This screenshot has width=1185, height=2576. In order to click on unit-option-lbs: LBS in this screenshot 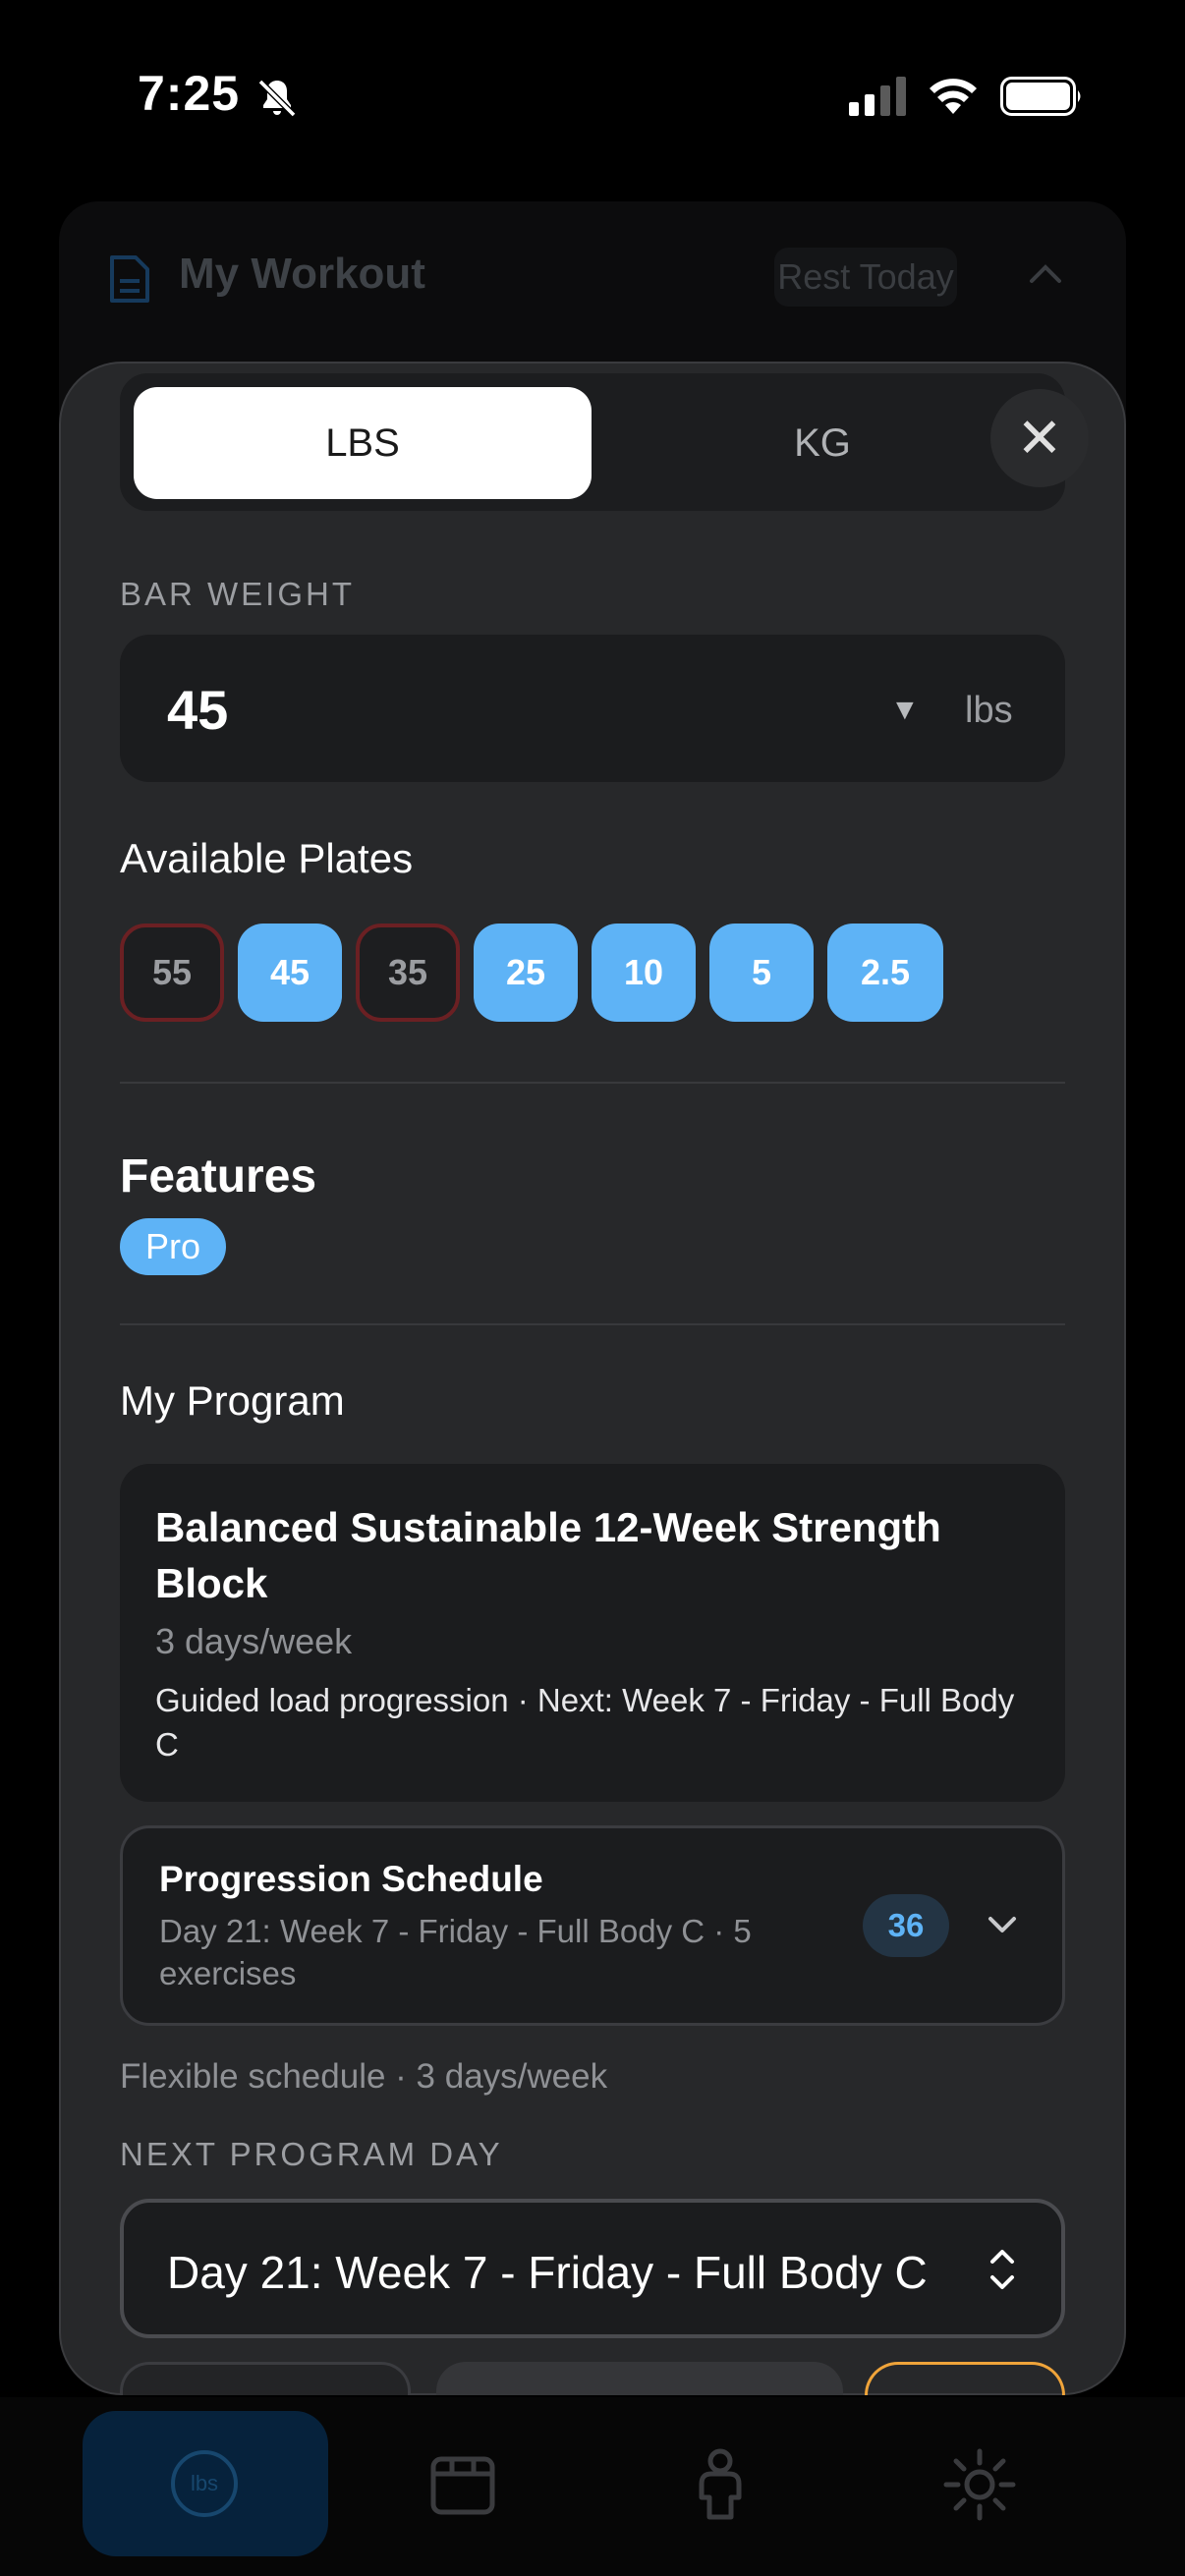, I will do `click(363, 443)`.